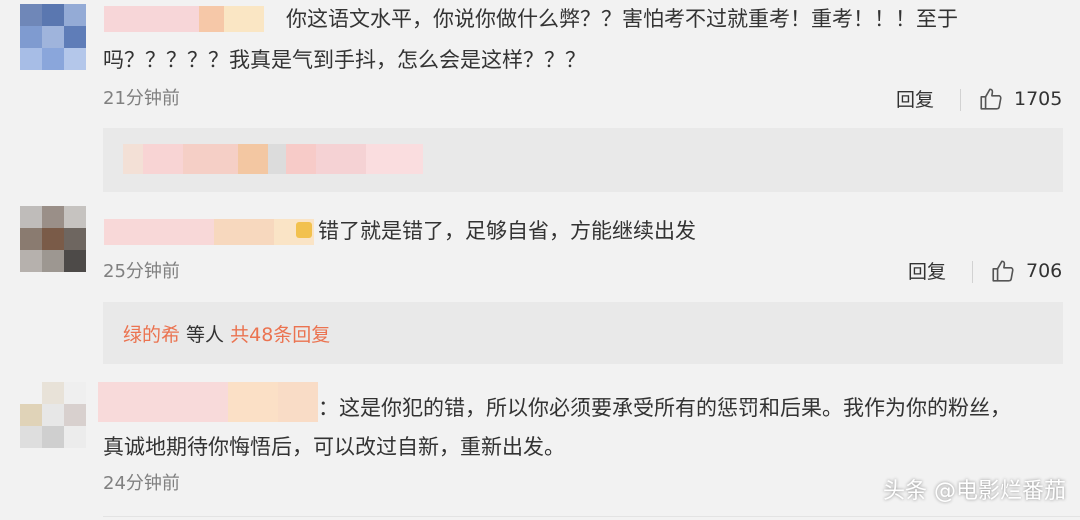  I want to click on bottom-divider, so click(591, 516).